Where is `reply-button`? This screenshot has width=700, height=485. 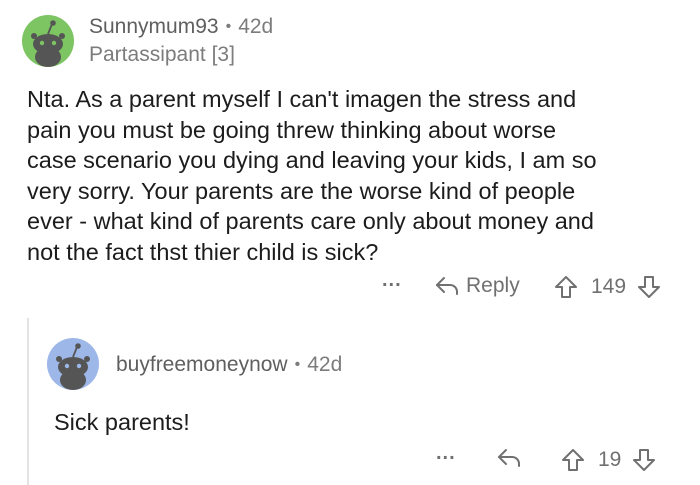 reply-button is located at coordinates (509, 458).